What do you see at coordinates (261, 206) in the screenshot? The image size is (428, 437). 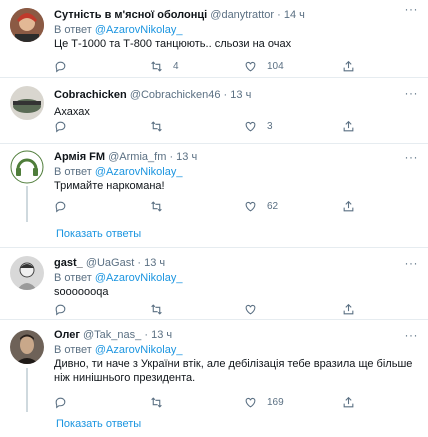 I see `like-button: 62` at bounding box center [261, 206].